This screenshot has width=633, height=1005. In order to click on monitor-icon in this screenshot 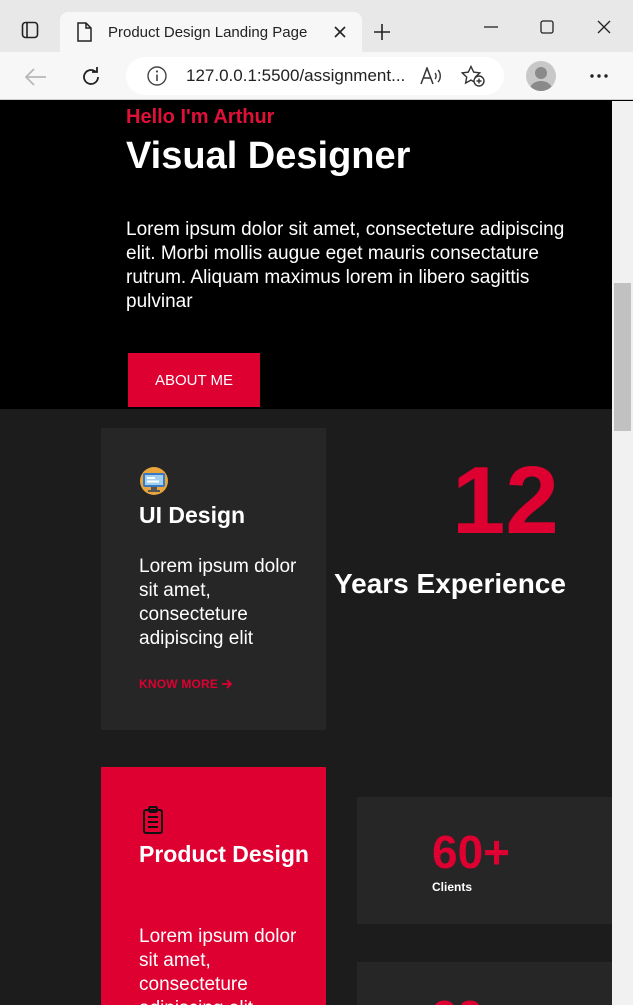, I will do `click(154, 481)`.